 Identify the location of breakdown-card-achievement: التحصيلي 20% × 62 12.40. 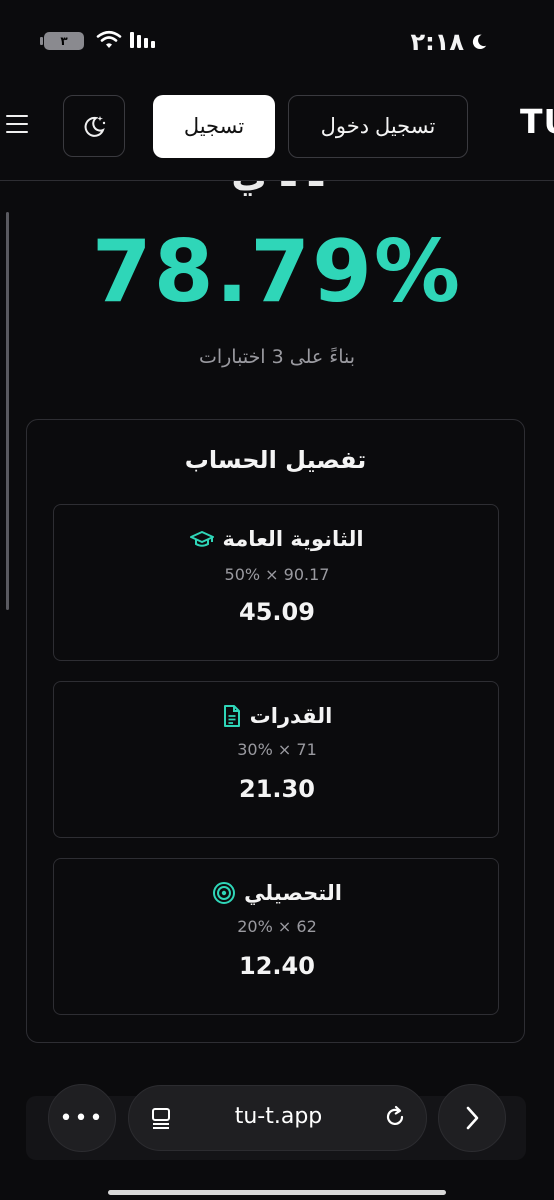
(276, 936).